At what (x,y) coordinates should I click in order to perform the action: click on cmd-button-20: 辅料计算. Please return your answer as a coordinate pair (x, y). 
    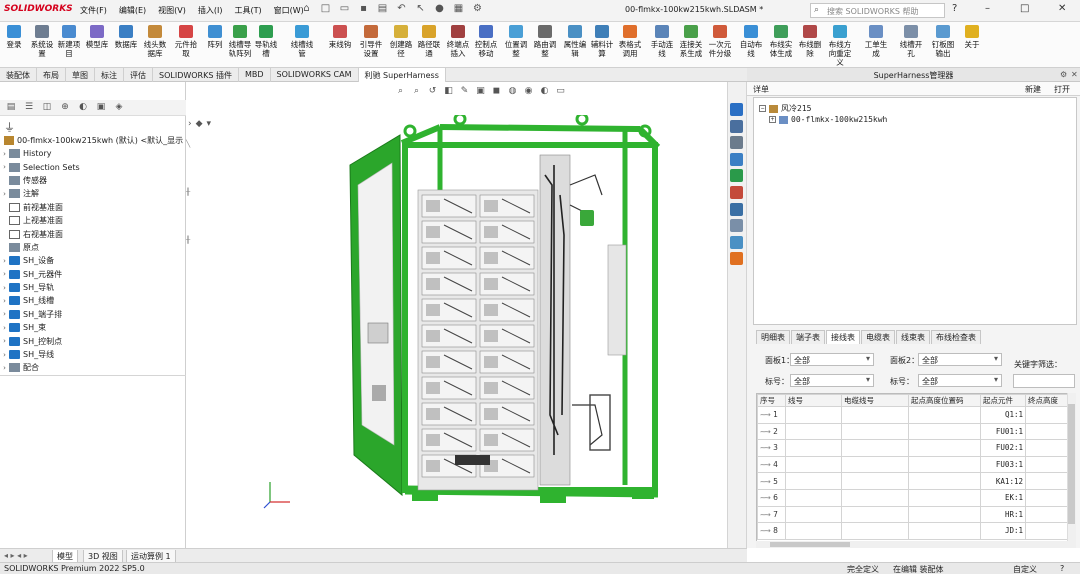
    Looking at the image, I should click on (602, 41).